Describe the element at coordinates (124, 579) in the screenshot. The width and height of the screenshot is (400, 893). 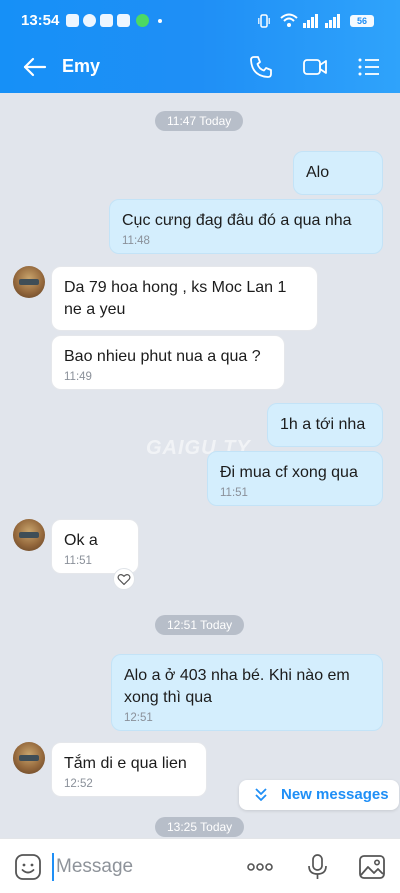
I see `heart-reaction-icon` at that location.